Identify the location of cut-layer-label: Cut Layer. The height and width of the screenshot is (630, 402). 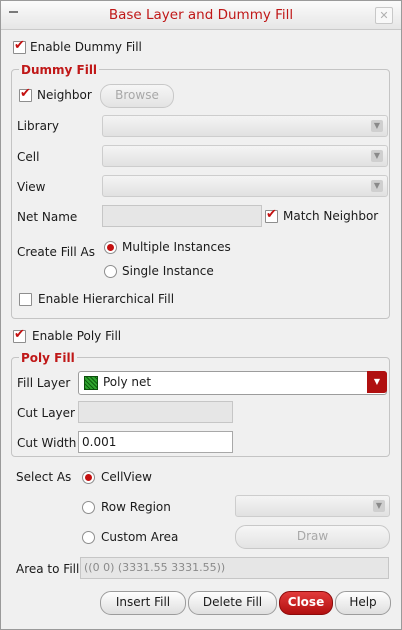
(46, 413).